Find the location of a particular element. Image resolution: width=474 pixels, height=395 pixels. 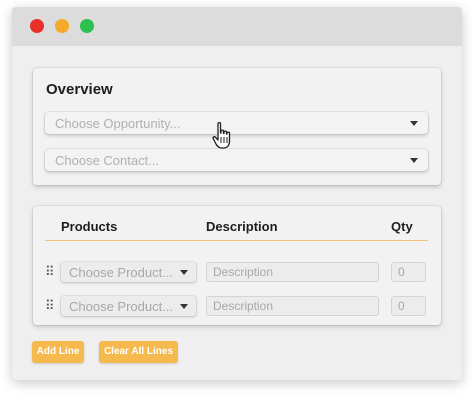

add-line-button: Add Line is located at coordinates (58, 352).